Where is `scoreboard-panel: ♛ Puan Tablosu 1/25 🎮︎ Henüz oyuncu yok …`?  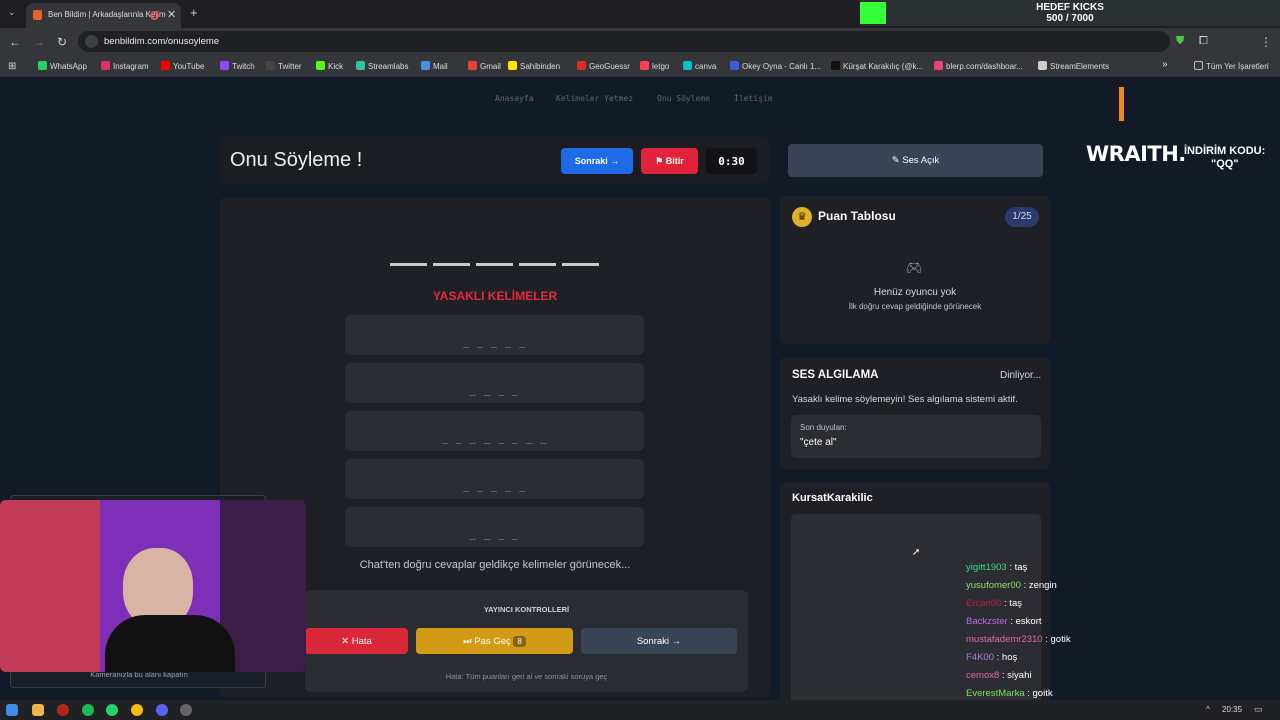 scoreboard-panel: ♛ Puan Tablosu 1/25 🎮︎ Henüz oyuncu yok … is located at coordinates (915, 270).